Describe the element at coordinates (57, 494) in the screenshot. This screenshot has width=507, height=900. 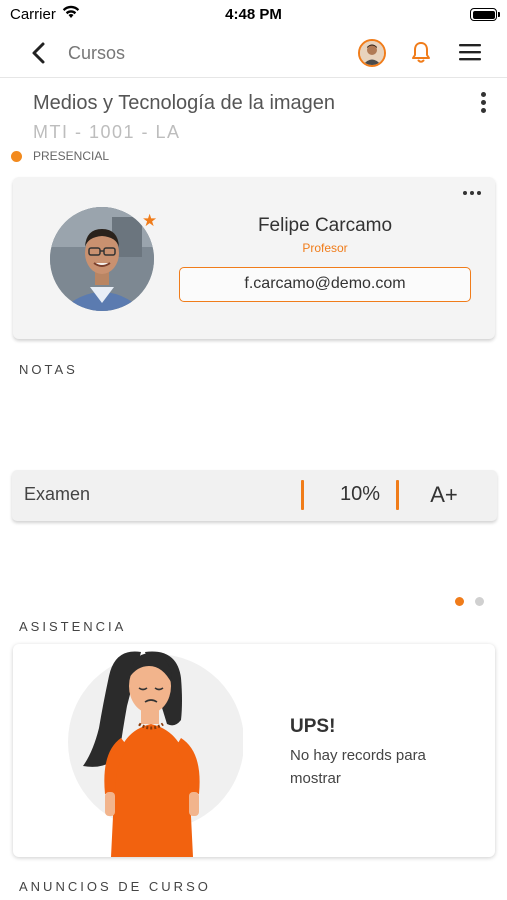
I see `grade-name: Examen` at that location.